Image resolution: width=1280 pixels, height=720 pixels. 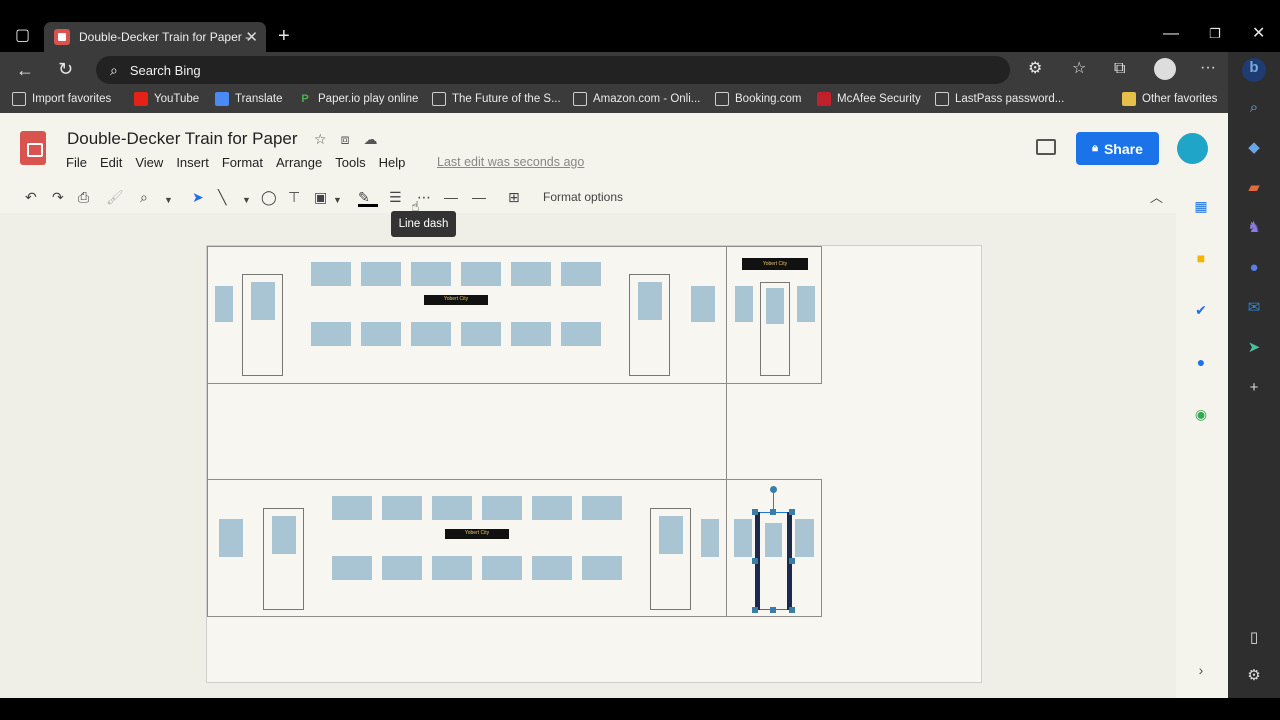 I want to click on browser-tab: Double-Decker Train for Paper - ✕, so click(x=155, y=37).